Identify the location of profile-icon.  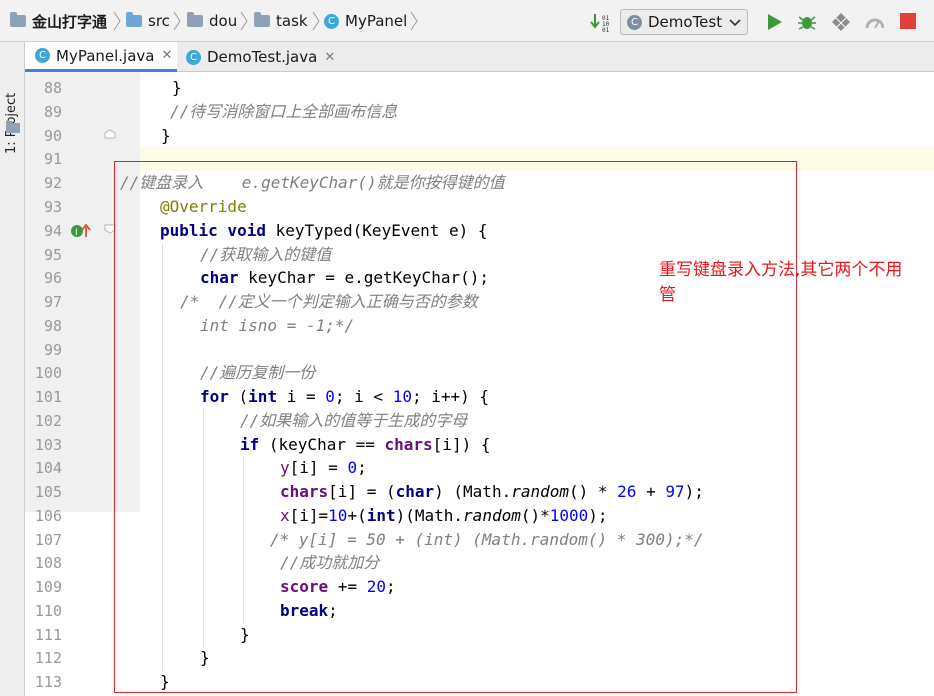
(874, 22).